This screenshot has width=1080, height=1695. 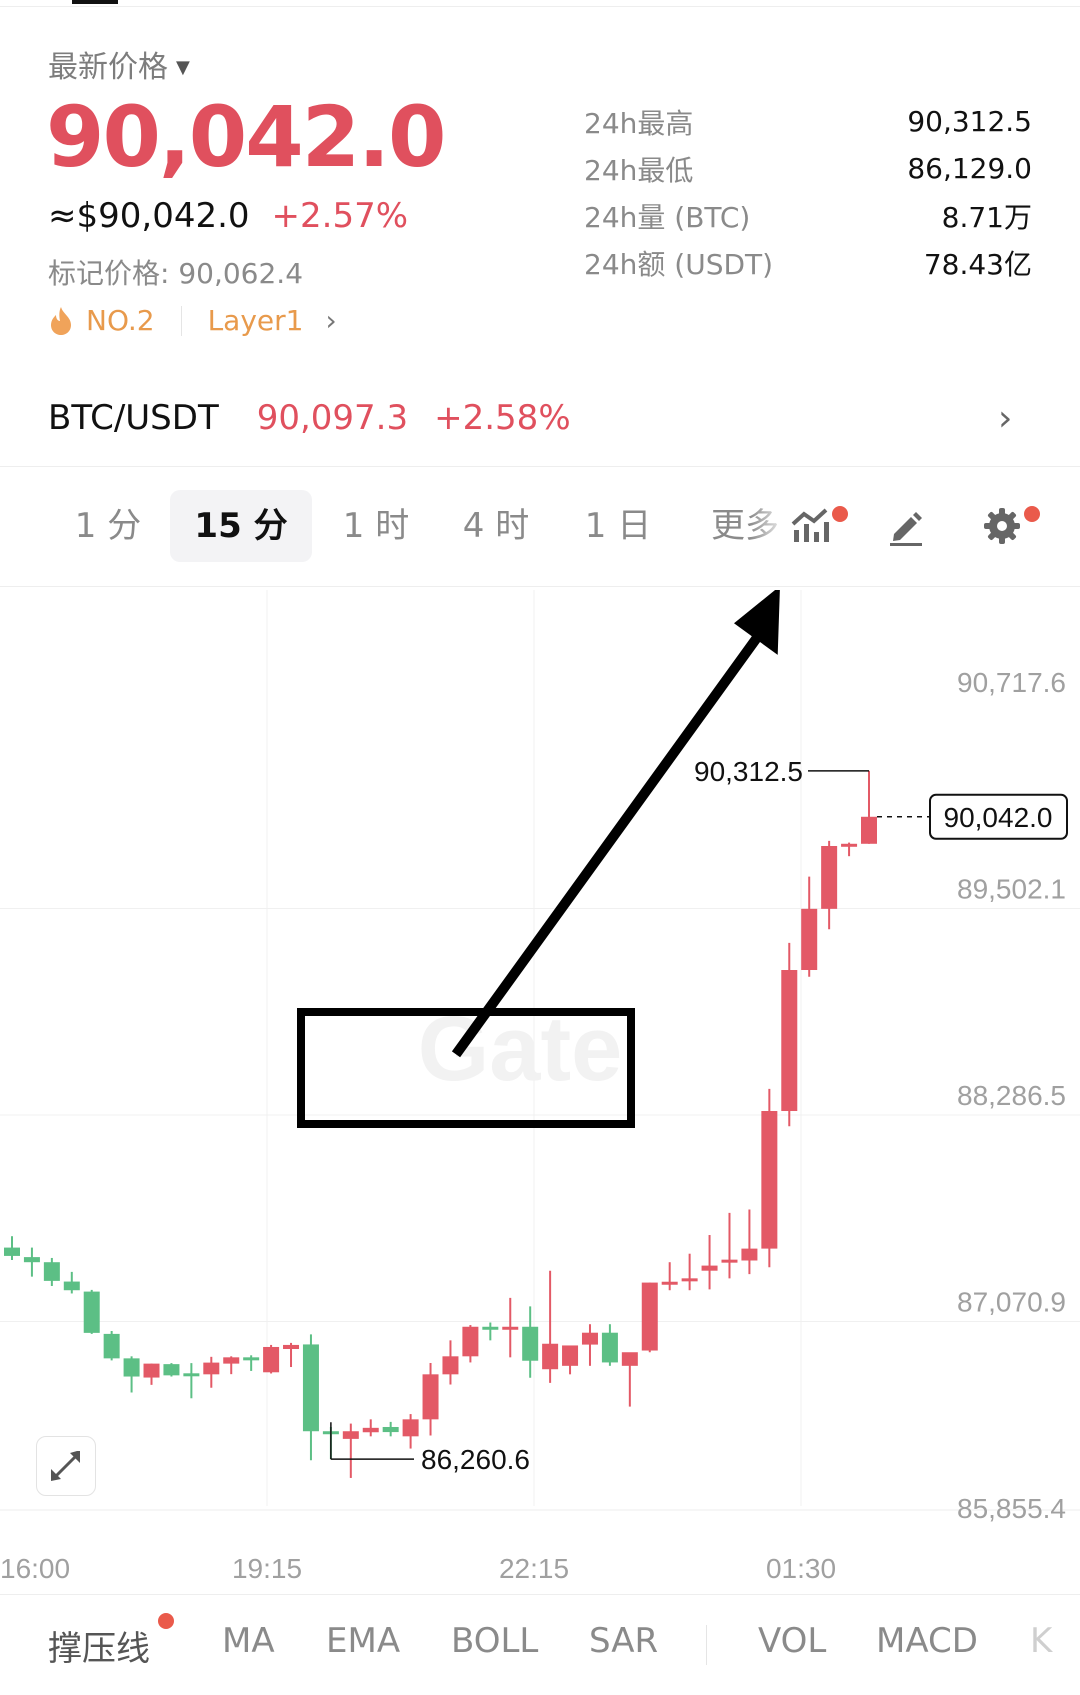 What do you see at coordinates (176, 273) in the screenshot?
I see `mark-price: 标记价格: 90,062.4` at bounding box center [176, 273].